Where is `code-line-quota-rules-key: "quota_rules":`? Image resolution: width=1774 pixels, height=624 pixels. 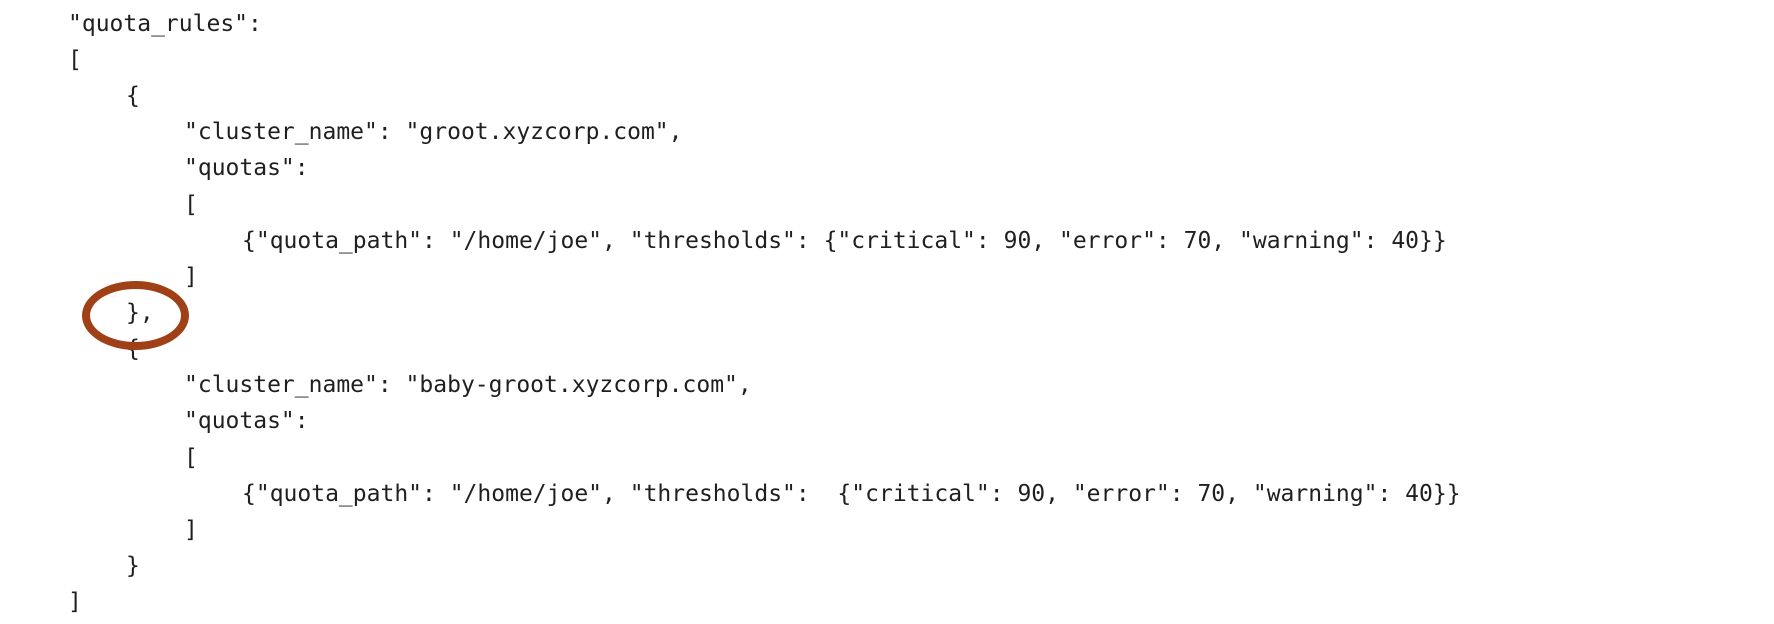 code-line-quota-rules-key: "quota_rules": is located at coordinates (165, 24).